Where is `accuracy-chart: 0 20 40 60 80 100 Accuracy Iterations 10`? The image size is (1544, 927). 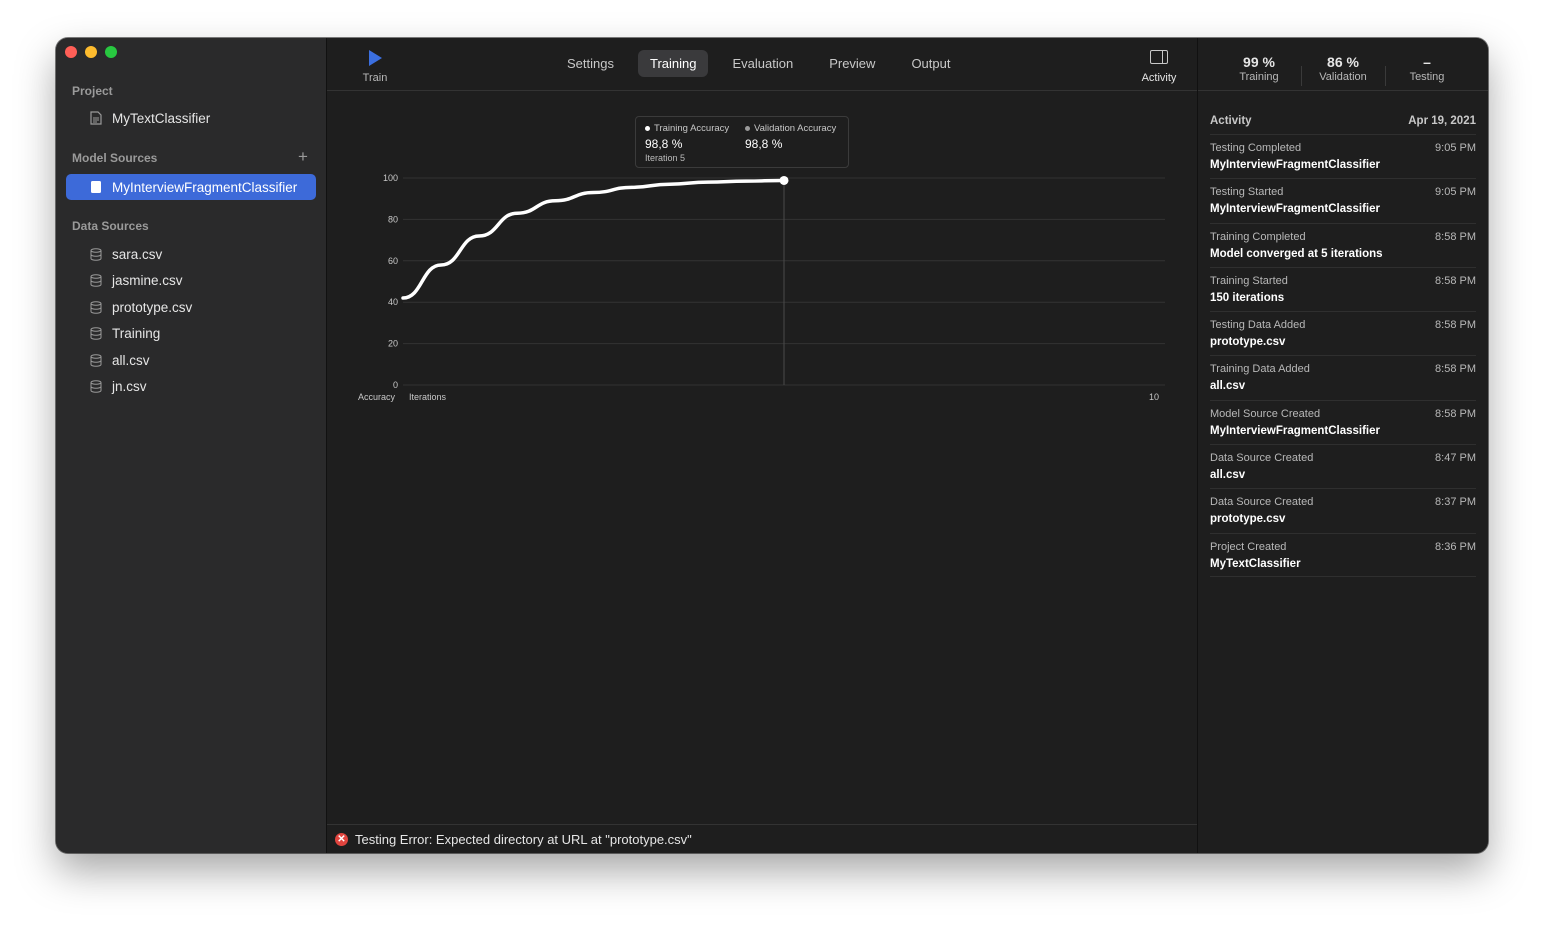
accuracy-chart: 0 20 40 60 80 100 Accuracy Iterations 10 is located at coordinates (761, 287).